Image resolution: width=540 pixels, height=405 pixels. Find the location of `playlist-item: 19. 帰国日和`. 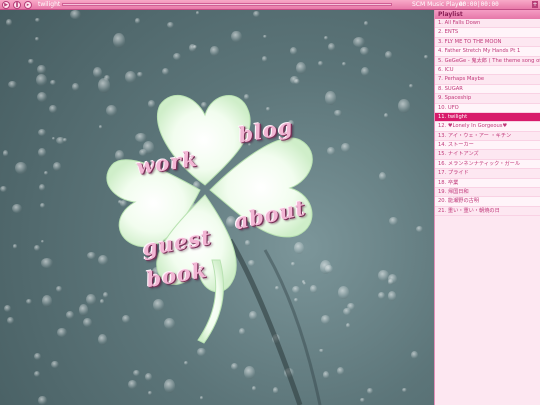

playlist-item: 19. 帰国日和 is located at coordinates (487, 193).